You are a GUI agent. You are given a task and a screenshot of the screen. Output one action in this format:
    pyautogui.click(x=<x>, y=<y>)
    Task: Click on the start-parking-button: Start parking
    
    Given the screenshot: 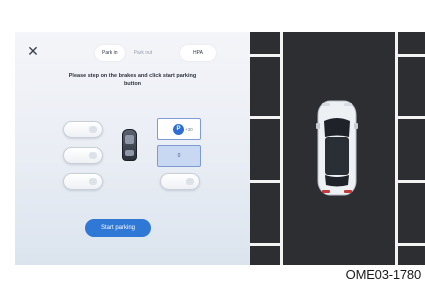 What is the action you would take?
    pyautogui.click(x=118, y=228)
    